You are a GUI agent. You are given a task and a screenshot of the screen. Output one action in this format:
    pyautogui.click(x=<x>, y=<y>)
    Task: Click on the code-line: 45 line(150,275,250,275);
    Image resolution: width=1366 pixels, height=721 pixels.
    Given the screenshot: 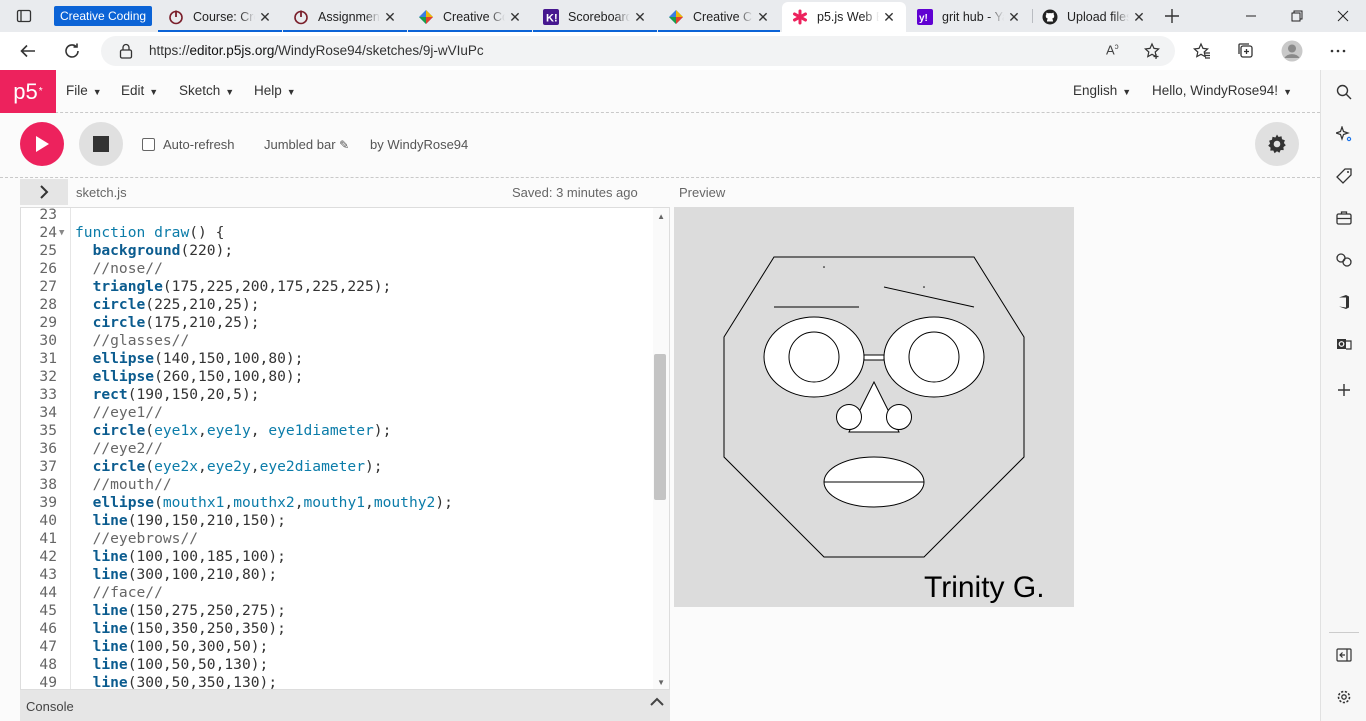 What is the action you would take?
    pyautogui.click(x=337, y=611)
    